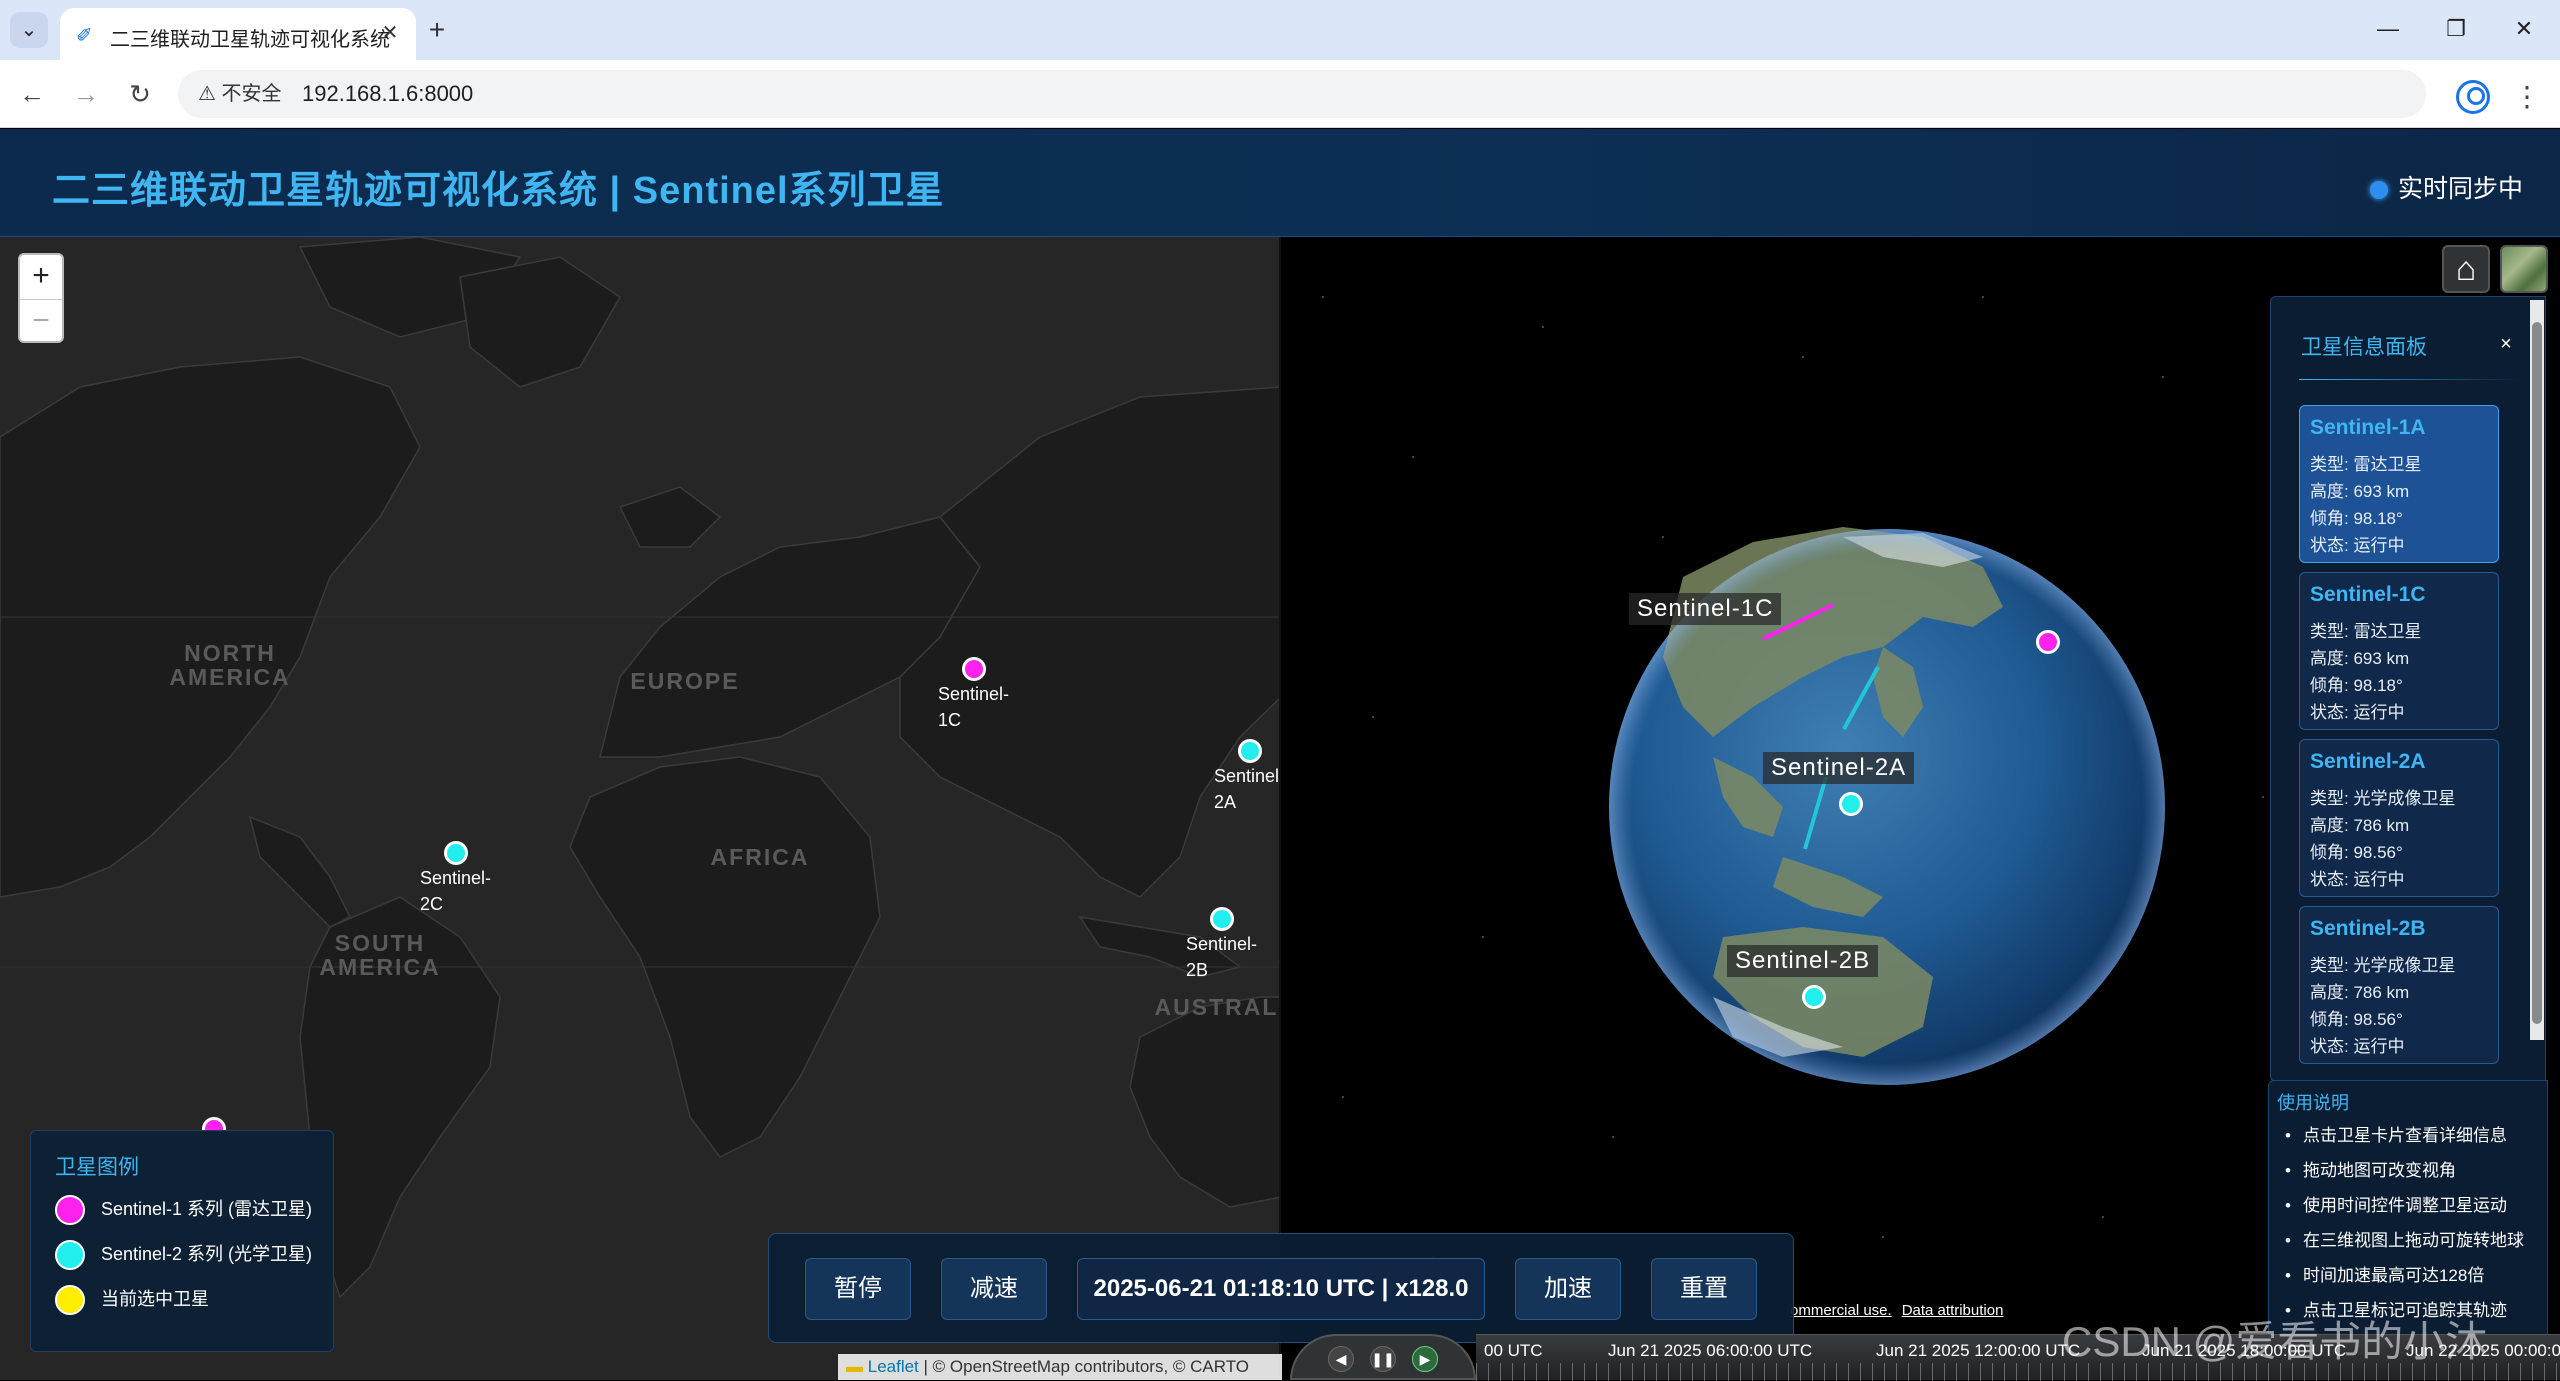 The width and height of the screenshot is (2560, 1381). What do you see at coordinates (858, 1289) in the screenshot?
I see `pause-button: 暂停` at bounding box center [858, 1289].